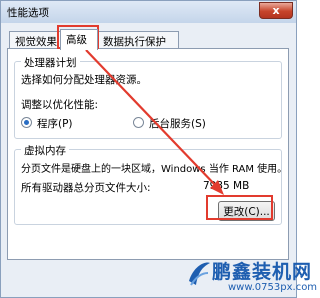 The width and height of the screenshot is (320, 298). What do you see at coordinates (199, 274) in the screenshot?
I see `watermark-logo-icon` at bounding box center [199, 274].